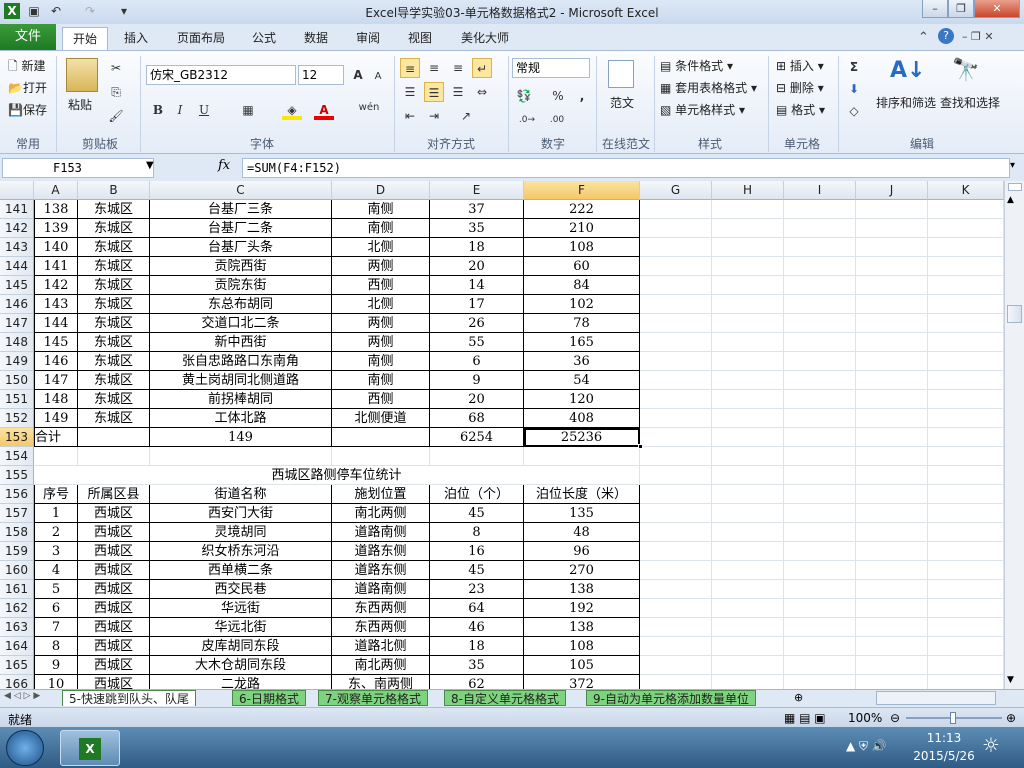 This screenshot has width=1024, height=768. Describe the element at coordinates (241, 304) in the screenshot. I see `grid-cell: 东总布胡同` at that location.